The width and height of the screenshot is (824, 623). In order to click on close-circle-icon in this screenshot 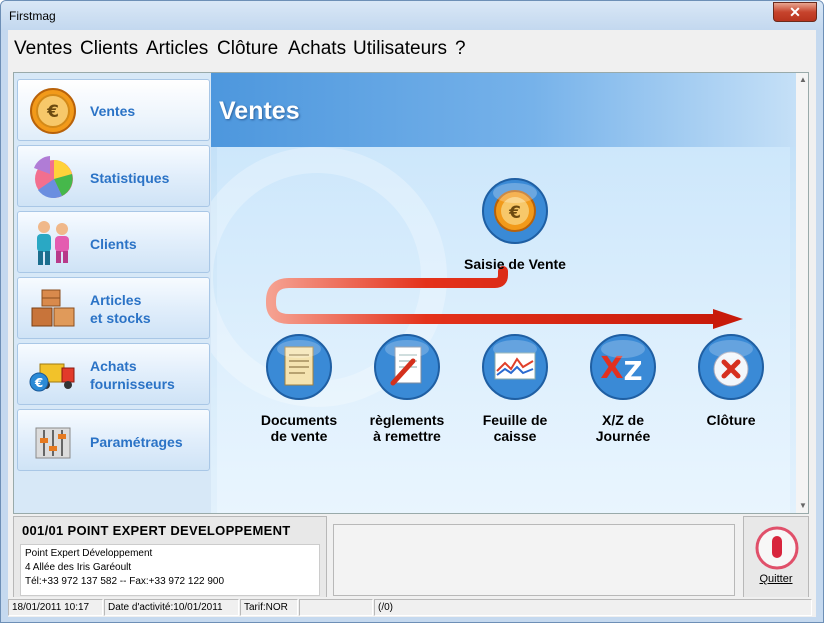, I will do `click(731, 367)`.